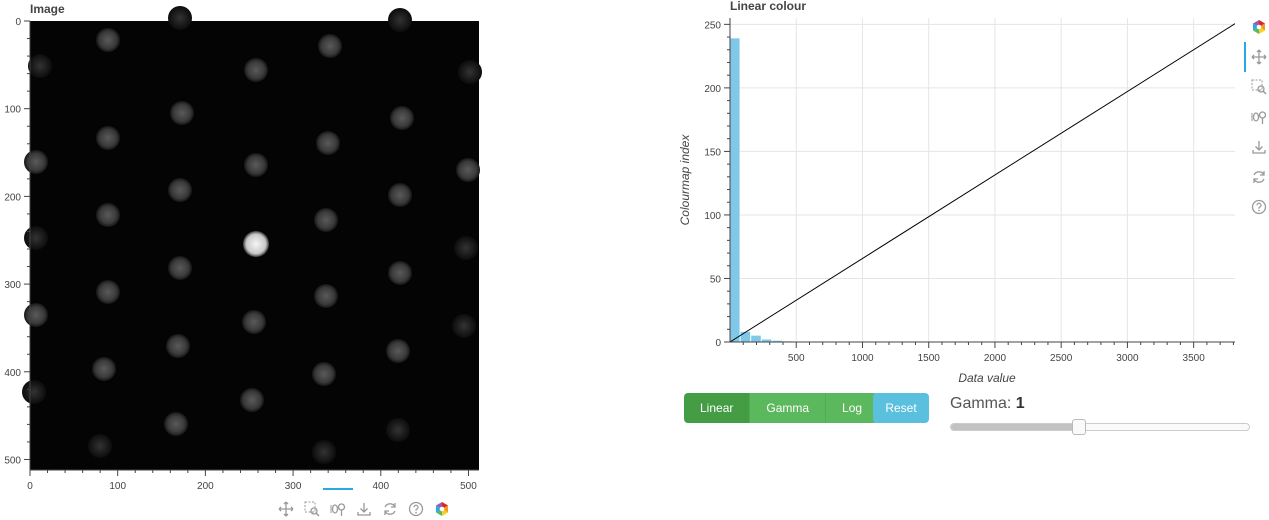 This screenshot has height=520, width=1269. I want to click on image-y-tick-label: 100, so click(12, 110).